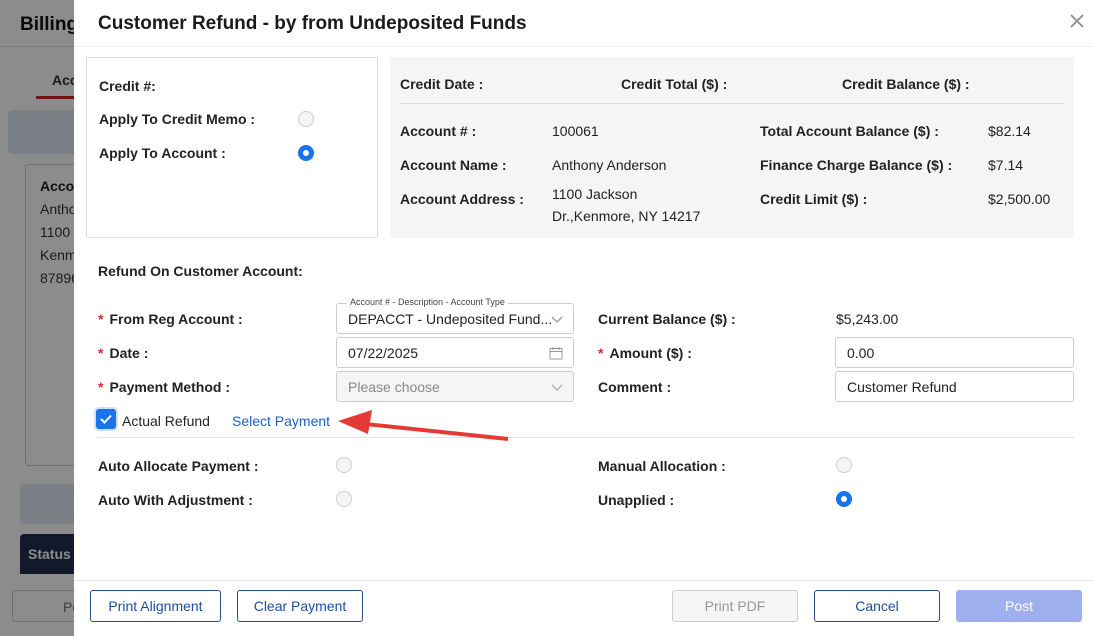 This screenshot has height=636, width=1094. Describe the element at coordinates (200, 271) in the screenshot. I see `refund-section-label: Refund On Customer Account:` at that location.